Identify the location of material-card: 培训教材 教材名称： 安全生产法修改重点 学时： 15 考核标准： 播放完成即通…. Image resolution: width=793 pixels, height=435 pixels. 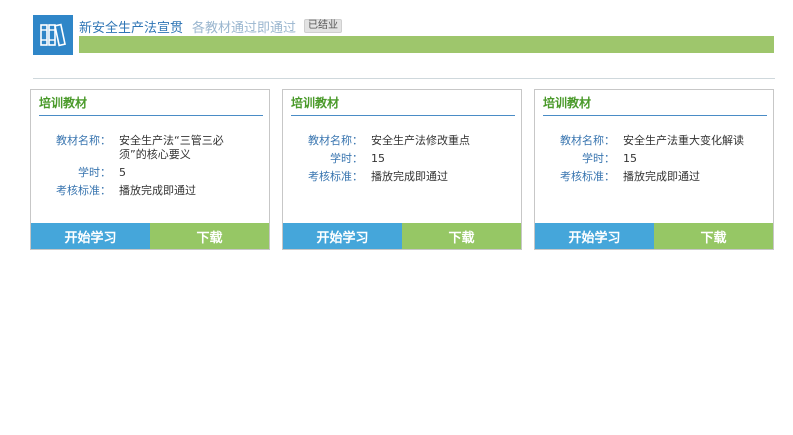
(402, 169).